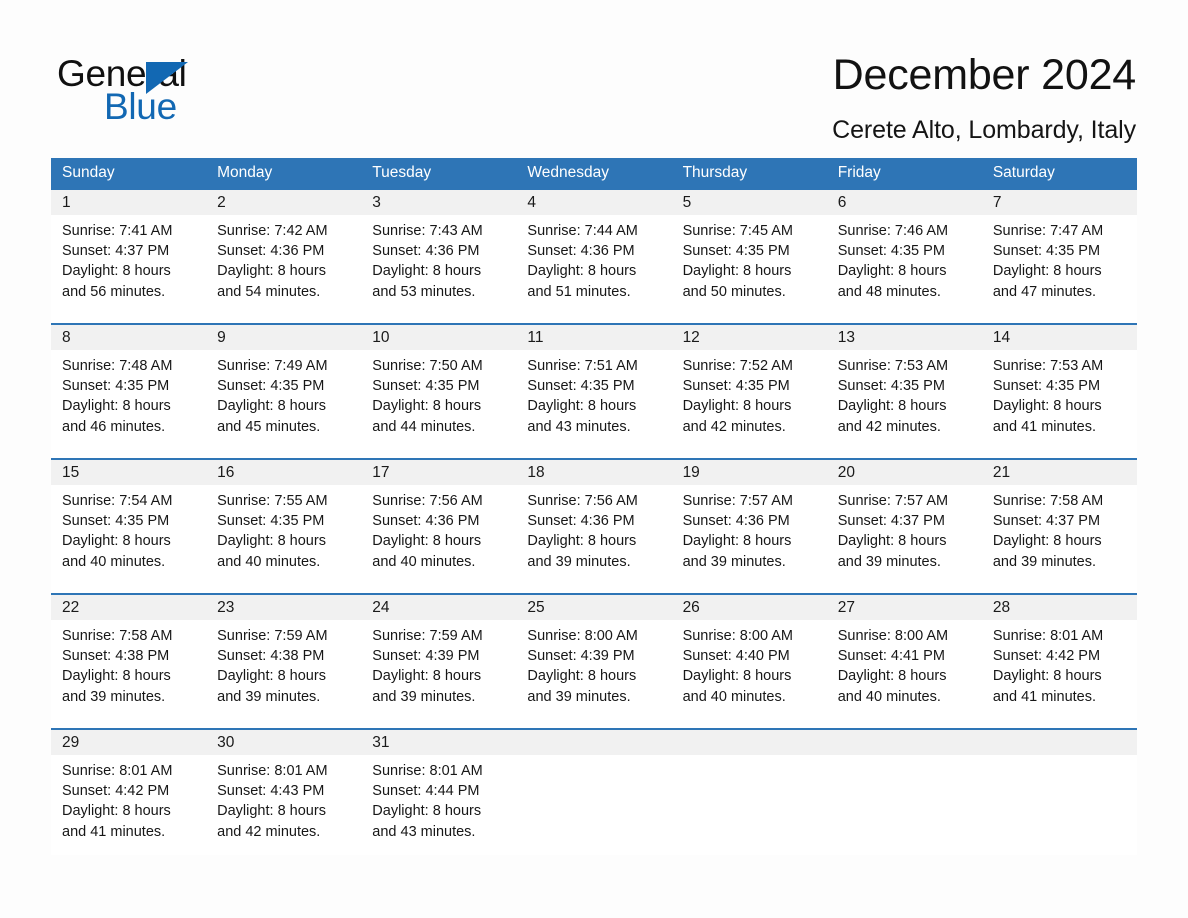 This screenshot has width=1188, height=918. Describe the element at coordinates (593, 337) in the screenshot. I see `day-number: 11` at that location.